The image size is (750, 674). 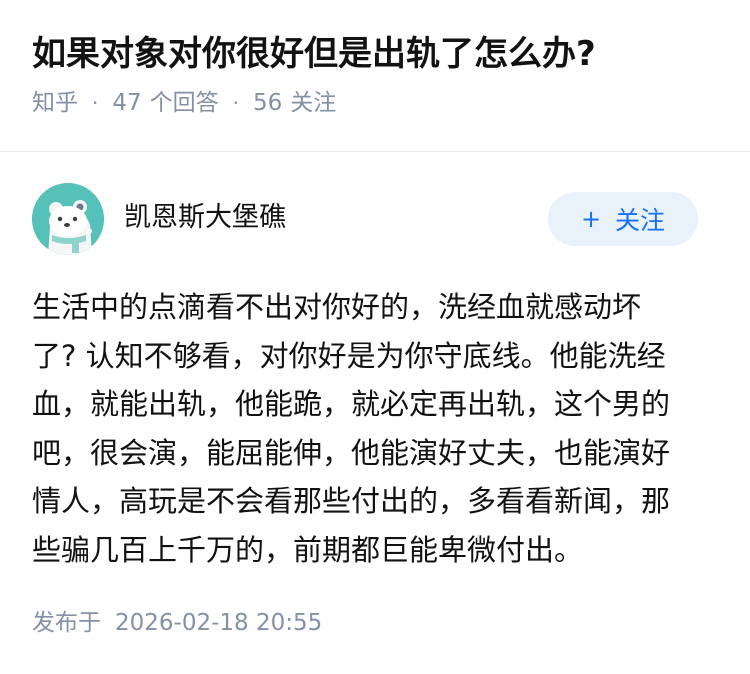 I want to click on source-label: 知乎, so click(x=55, y=103).